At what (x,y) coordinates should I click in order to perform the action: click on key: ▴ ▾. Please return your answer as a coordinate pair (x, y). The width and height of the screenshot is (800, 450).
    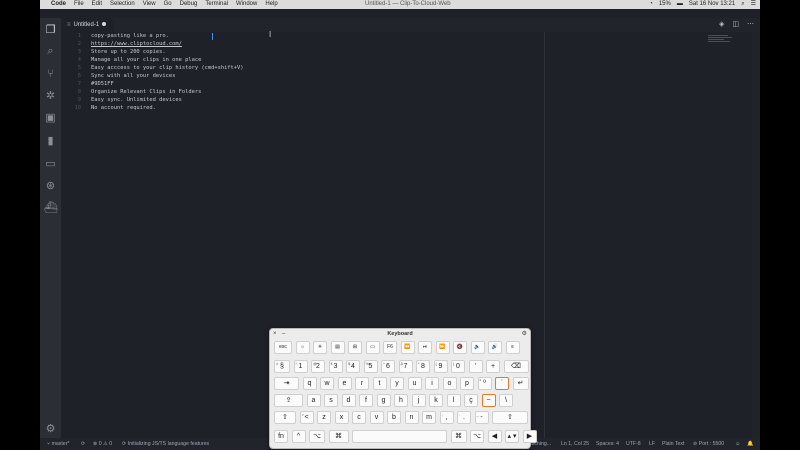
    Looking at the image, I should click on (512, 436).